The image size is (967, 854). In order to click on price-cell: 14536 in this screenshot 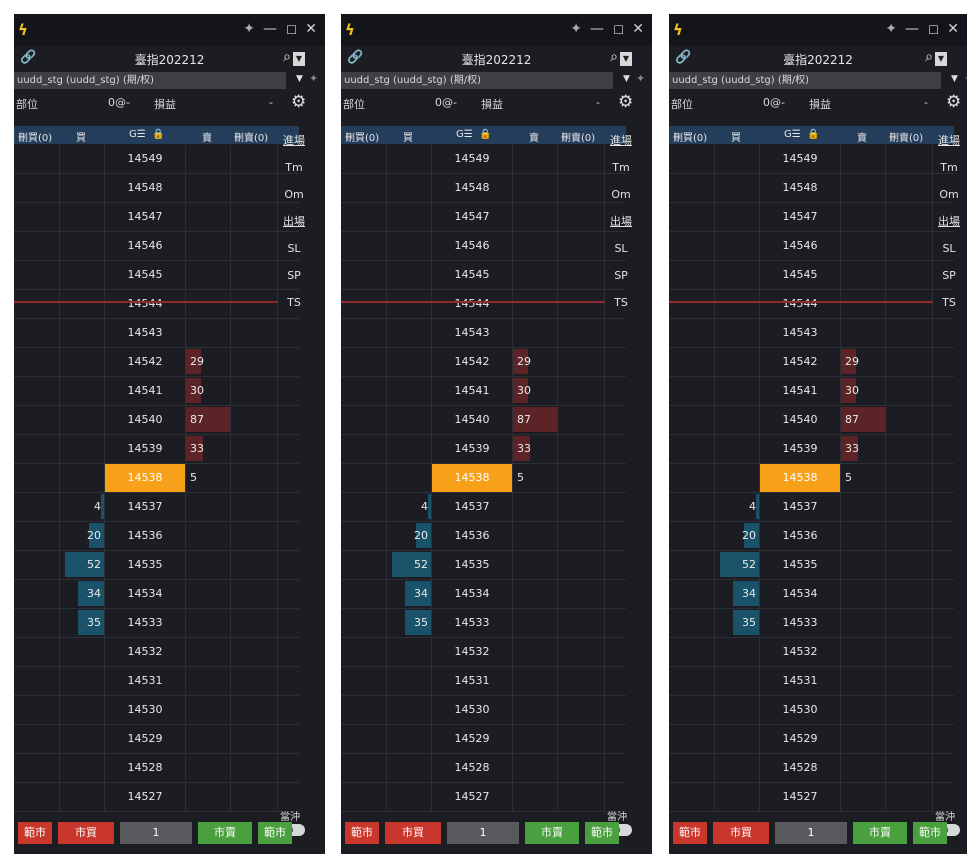, I will do `click(145, 536)`.